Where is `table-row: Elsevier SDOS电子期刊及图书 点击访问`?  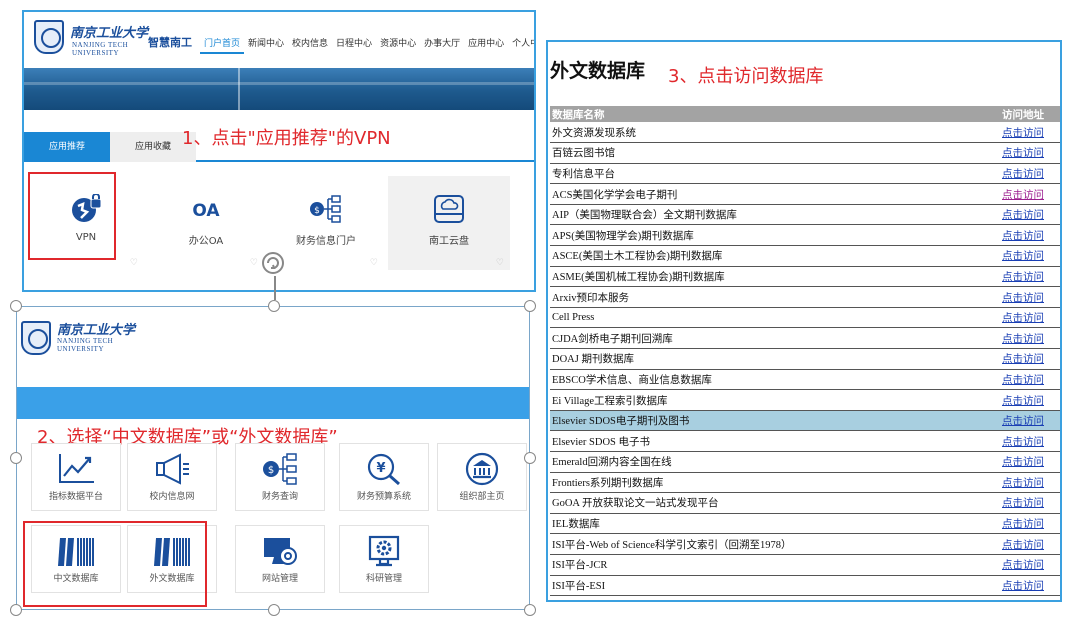
table-row: Elsevier SDOS电子期刊及图书 点击访问 is located at coordinates (805, 421).